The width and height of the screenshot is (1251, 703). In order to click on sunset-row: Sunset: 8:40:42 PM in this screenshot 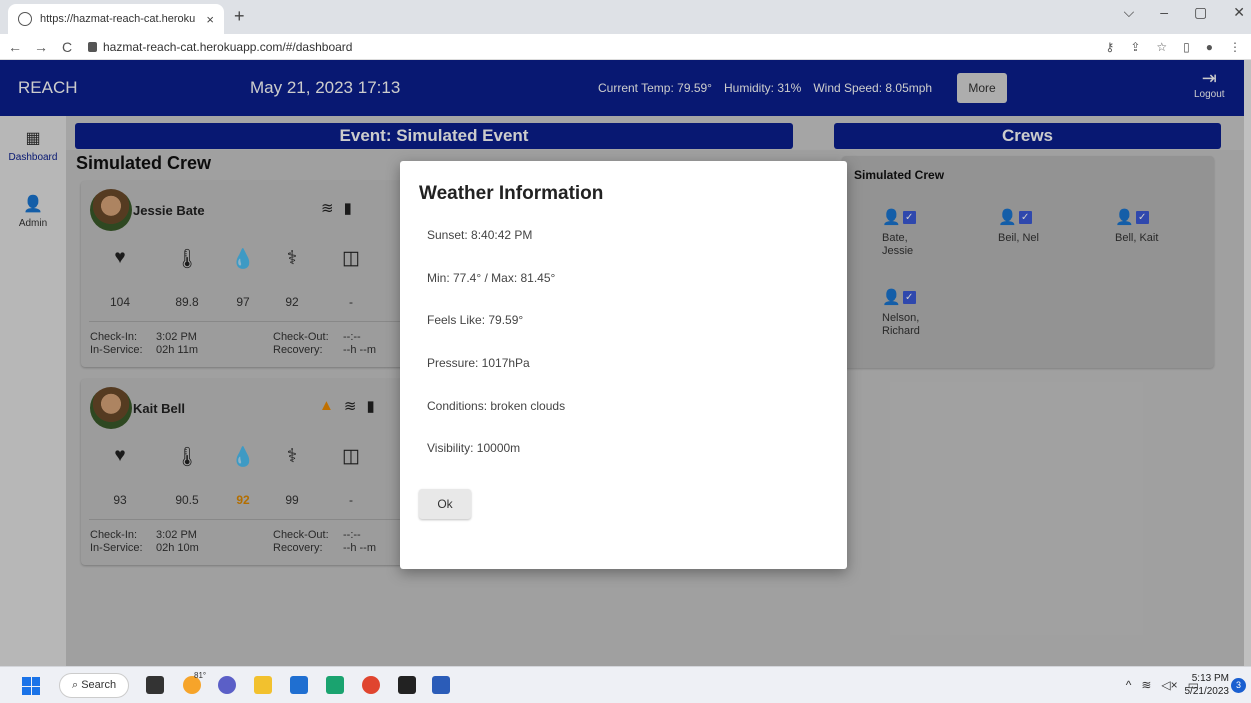, I will do `click(480, 235)`.